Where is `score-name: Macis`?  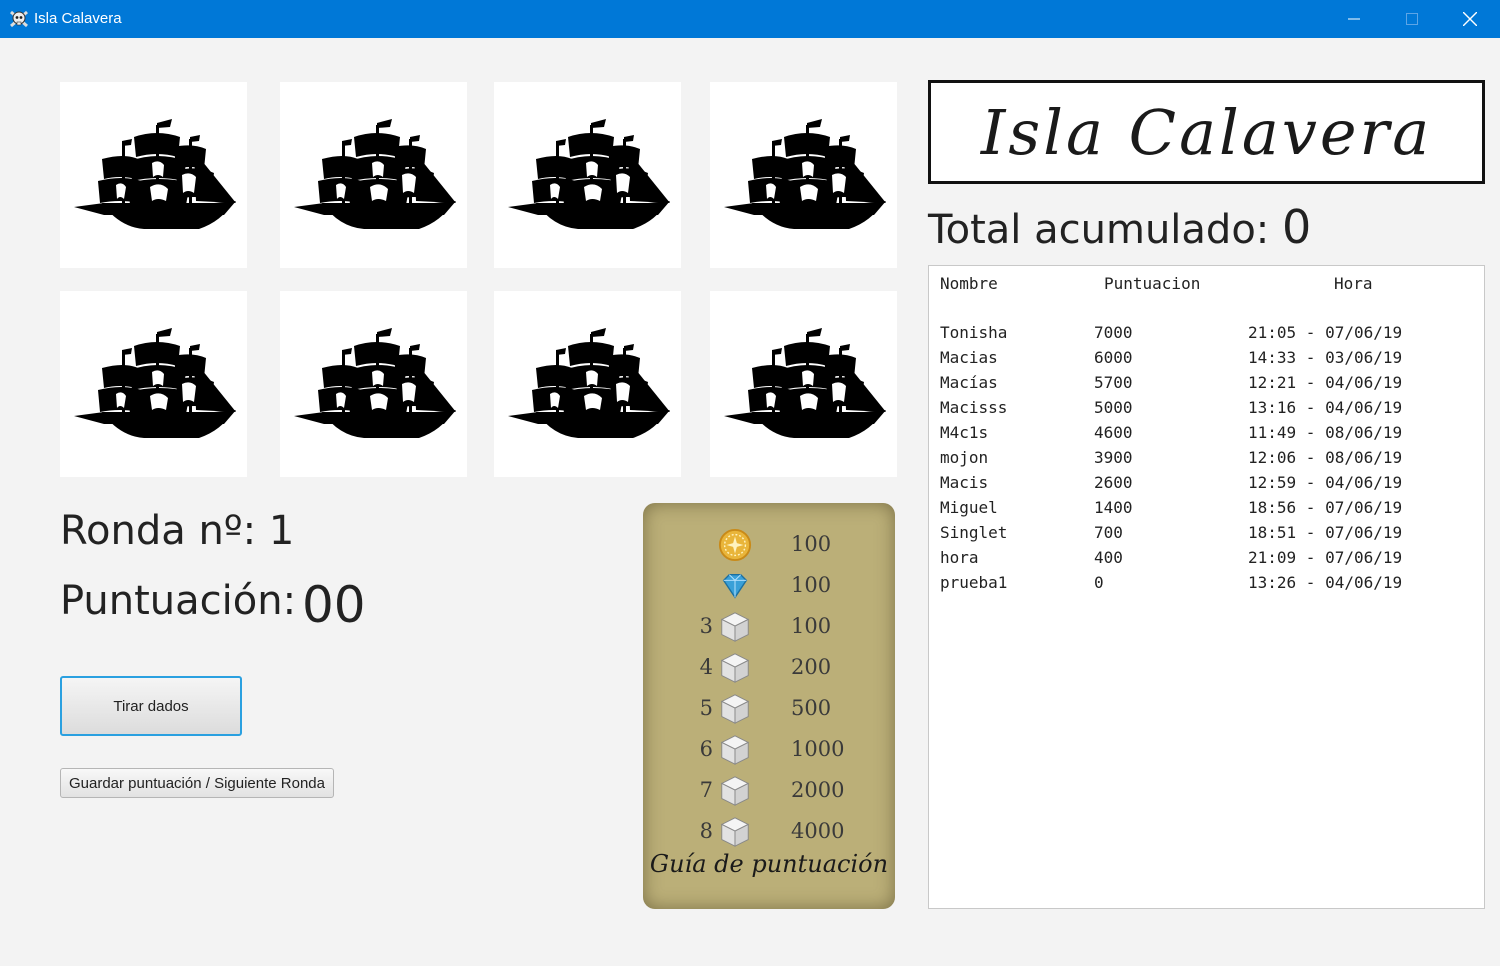 score-name: Macis is located at coordinates (964, 482).